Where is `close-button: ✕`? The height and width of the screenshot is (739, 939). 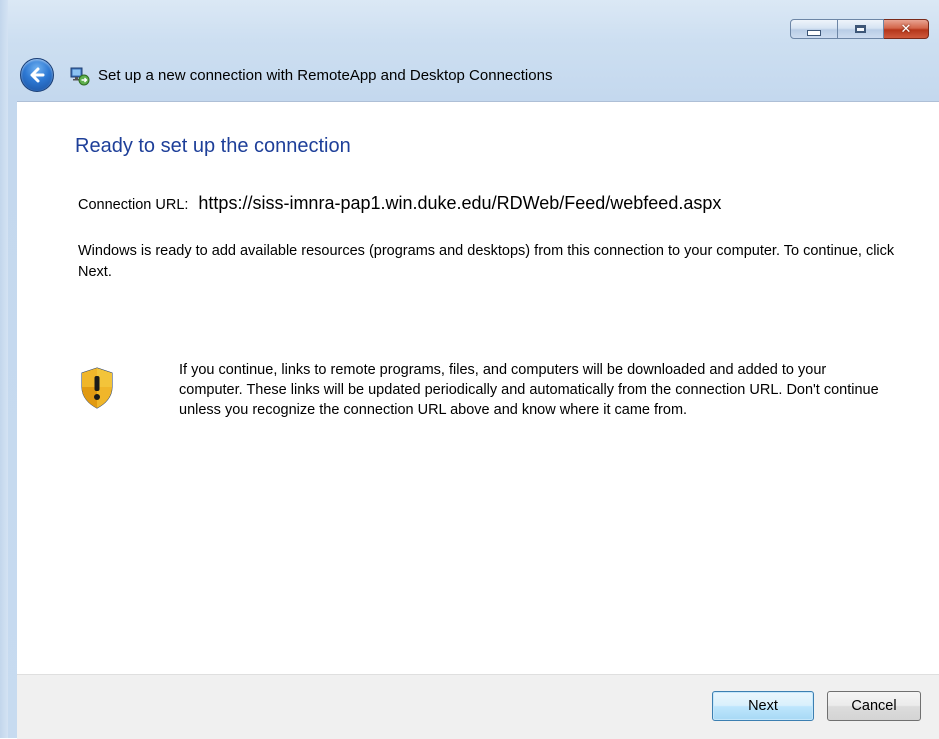 close-button: ✕ is located at coordinates (906, 29).